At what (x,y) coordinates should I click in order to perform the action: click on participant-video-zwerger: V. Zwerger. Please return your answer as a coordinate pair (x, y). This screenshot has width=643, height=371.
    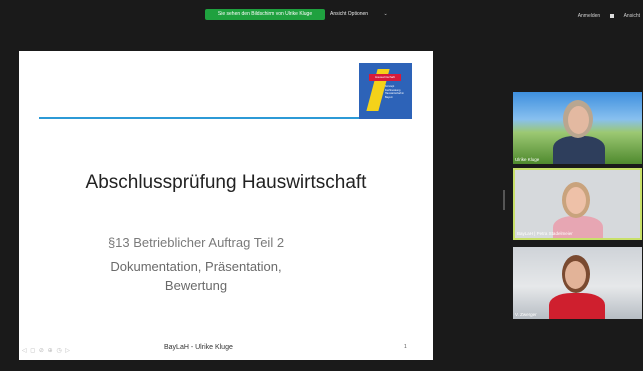
    Looking at the image, I should click on (577, 283).